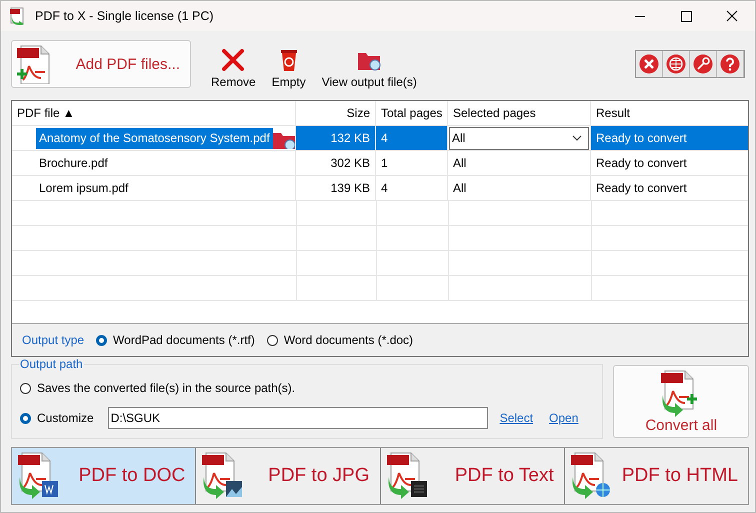  Describe the element at coordinates (298, 418) in the screenshot. I see `path-field: D:\SGUK` at that location.